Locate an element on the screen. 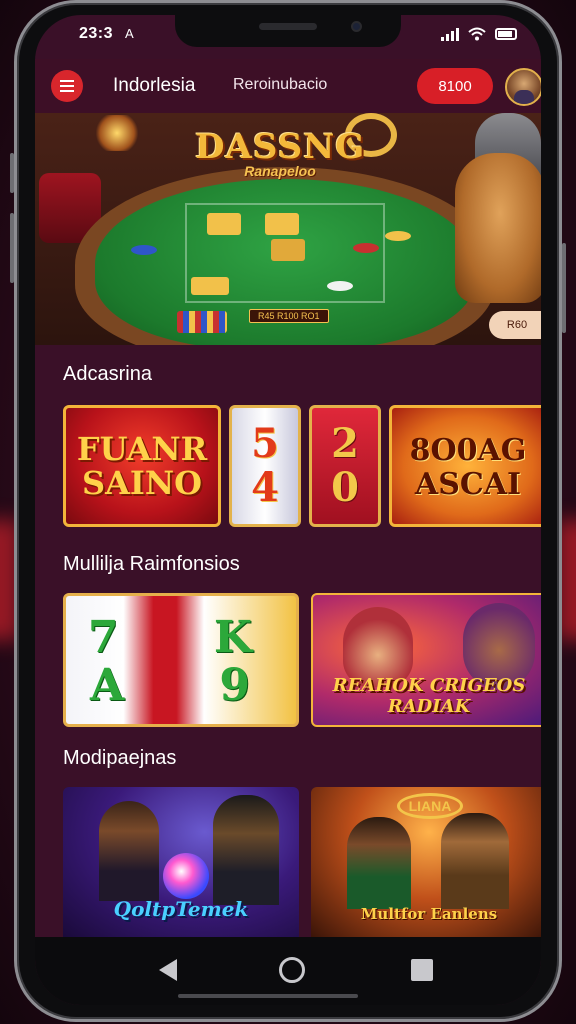 This screenshot has height=1024, width=576. hero-title-wrap: DASSNG Ranapeloo is located at coordinates (280, 153).